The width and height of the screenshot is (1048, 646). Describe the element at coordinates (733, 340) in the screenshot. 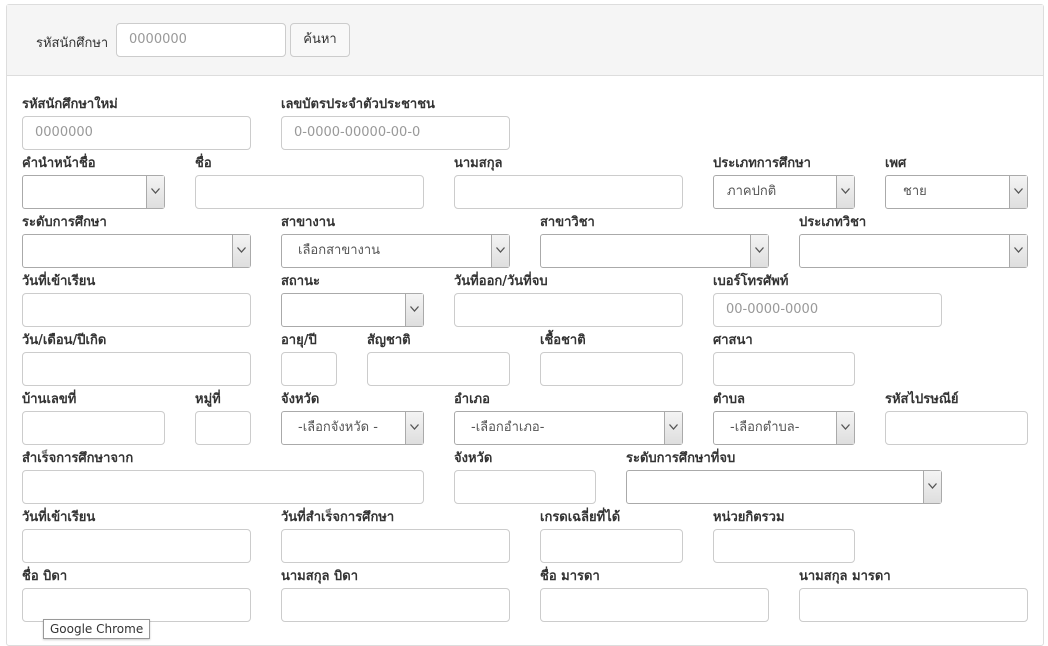

I see `religion-label: ศาสนา` at that location.